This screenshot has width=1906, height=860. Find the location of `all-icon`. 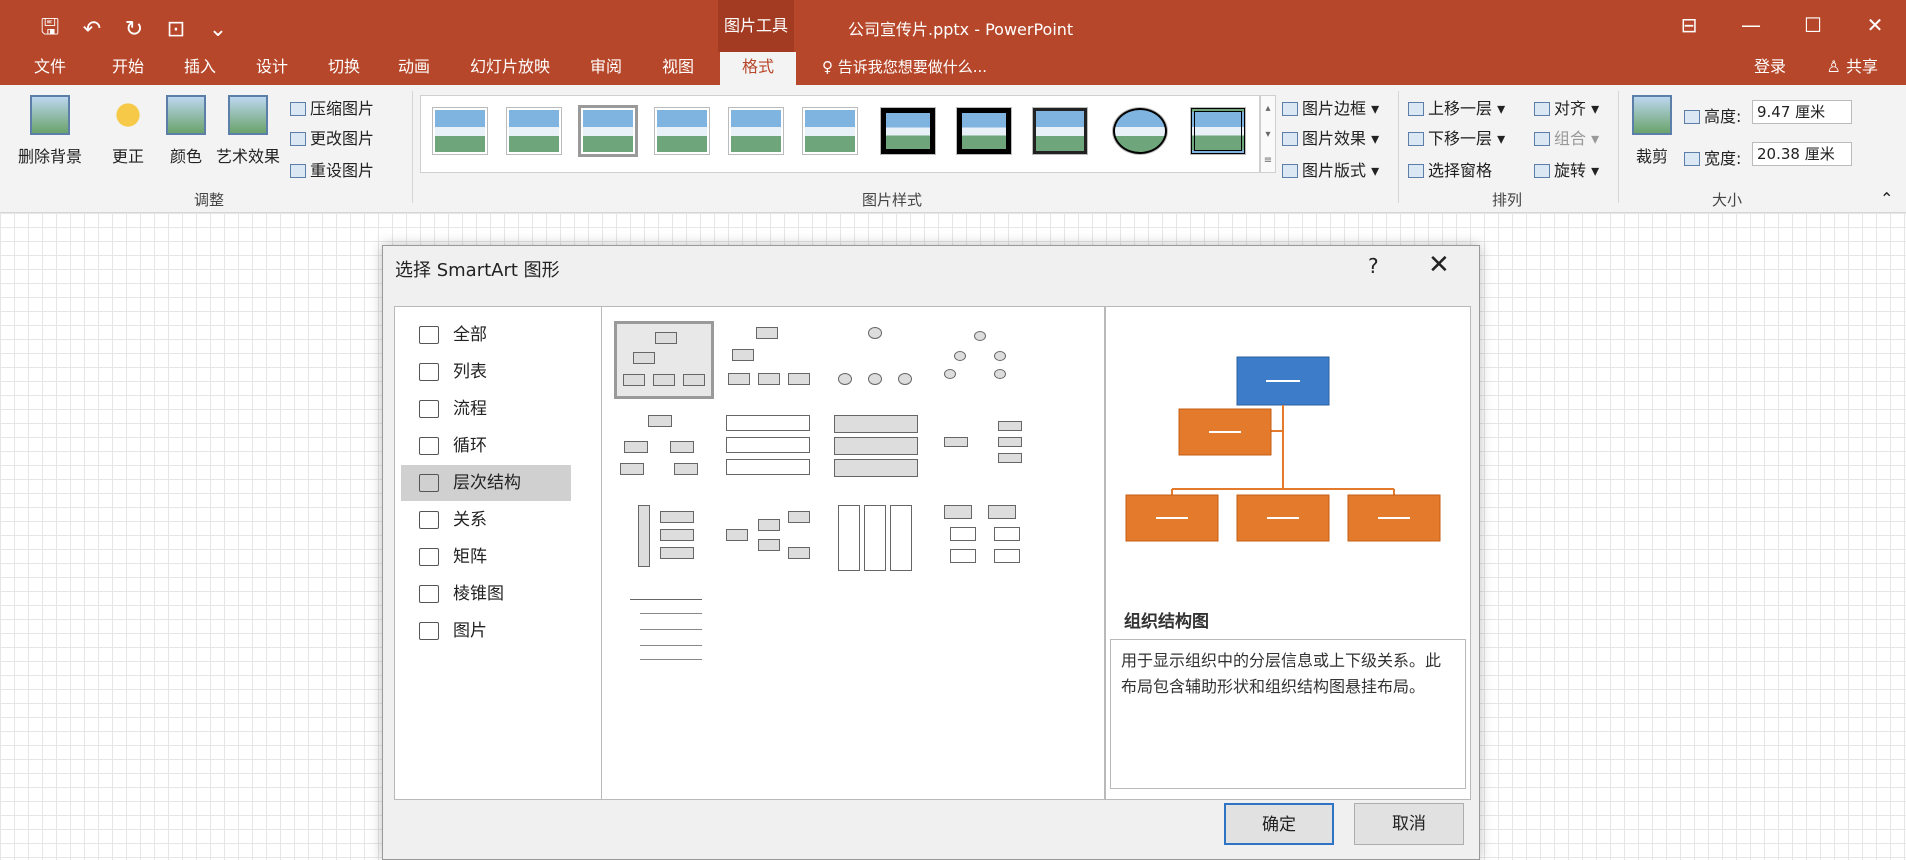

all-icon is located at coordinates (429, 335).